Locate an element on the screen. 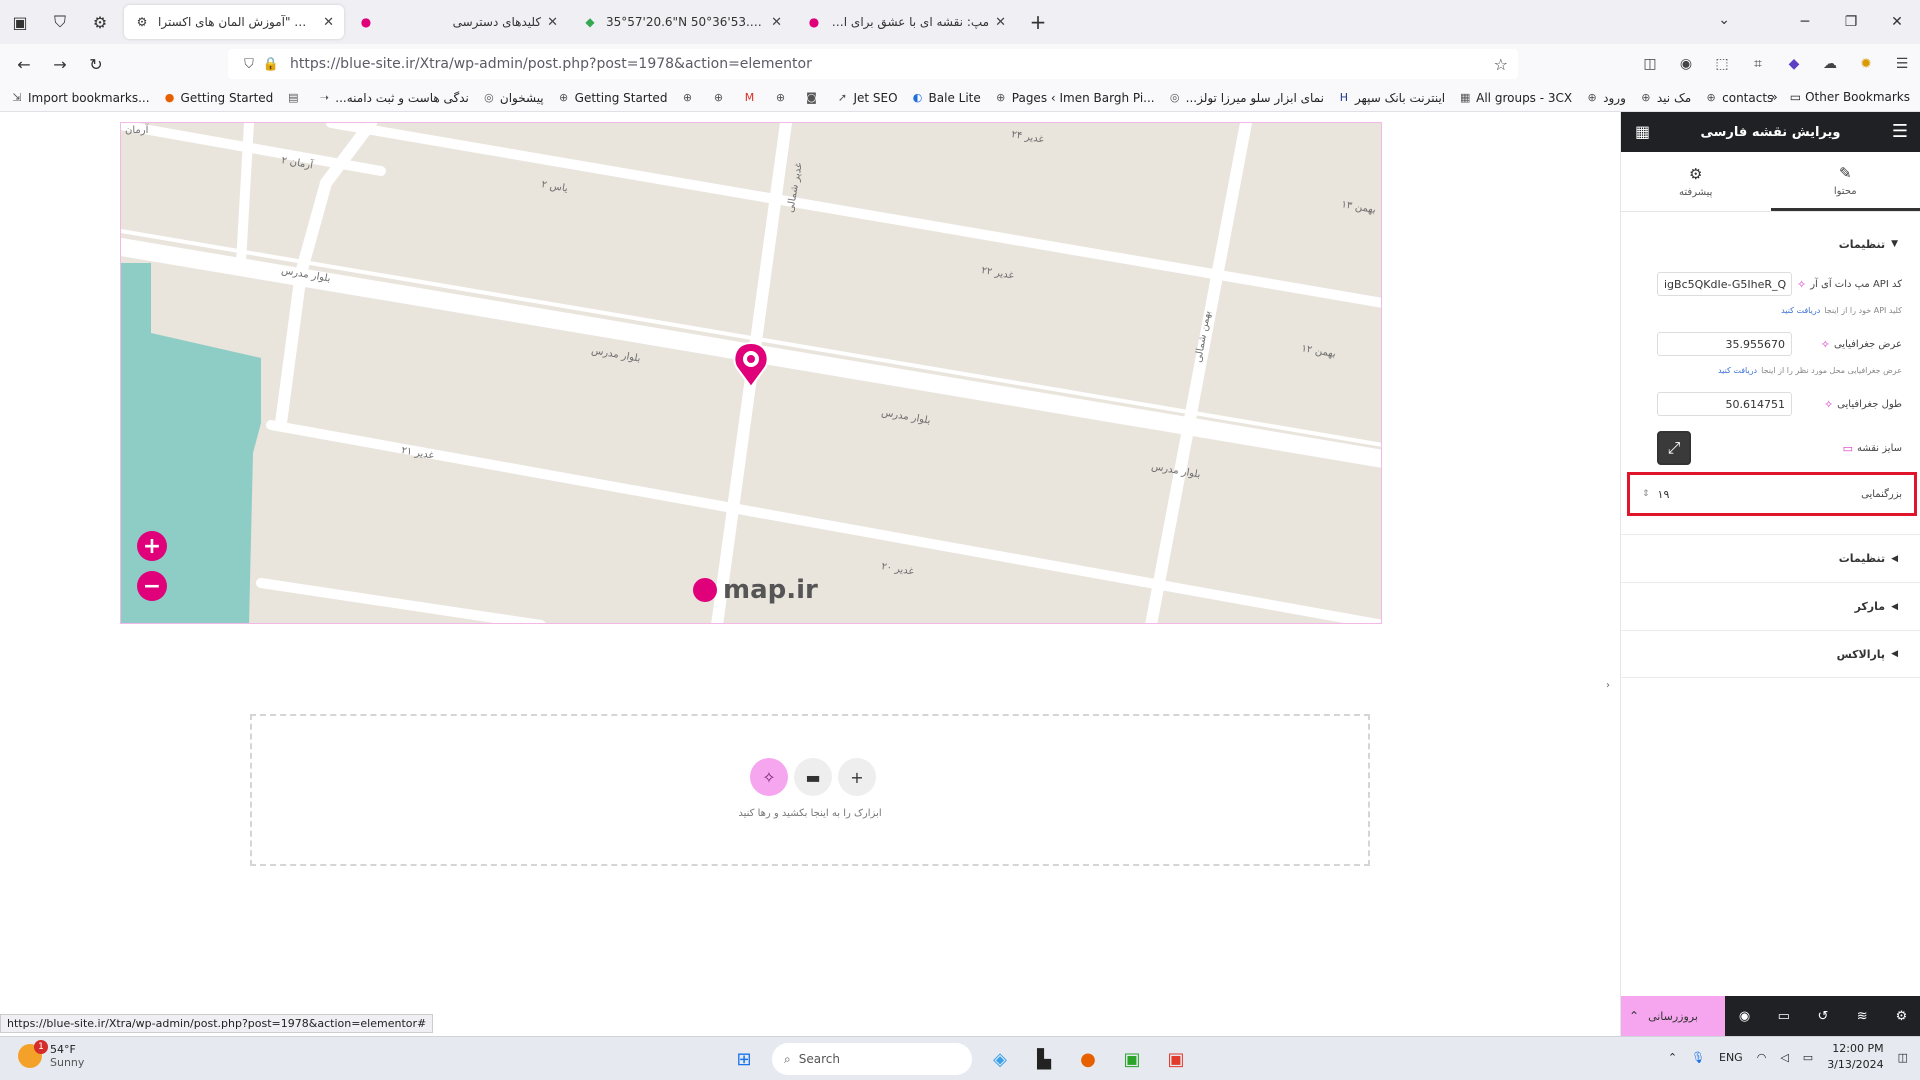  bookmark-item: ◙ is located at coordinates (813, 98).